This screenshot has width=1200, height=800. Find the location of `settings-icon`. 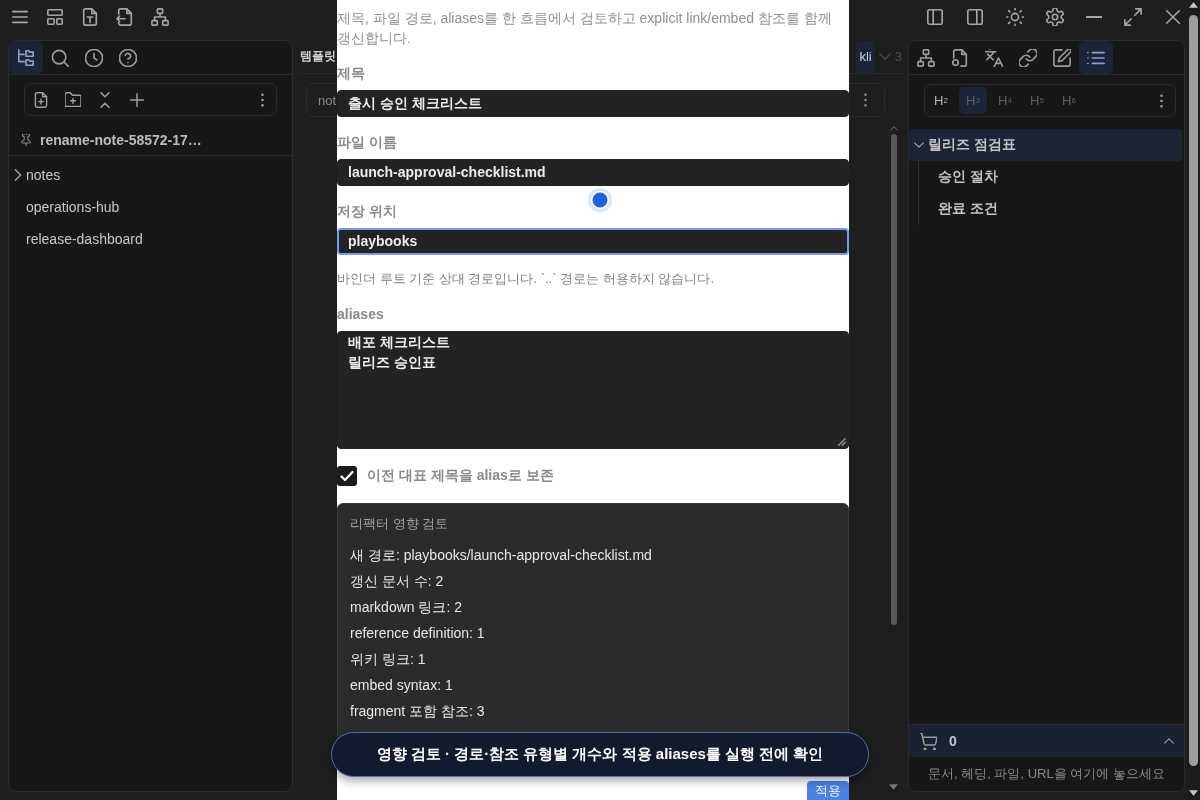

settings-icon is located at coordinates (1055, 17).